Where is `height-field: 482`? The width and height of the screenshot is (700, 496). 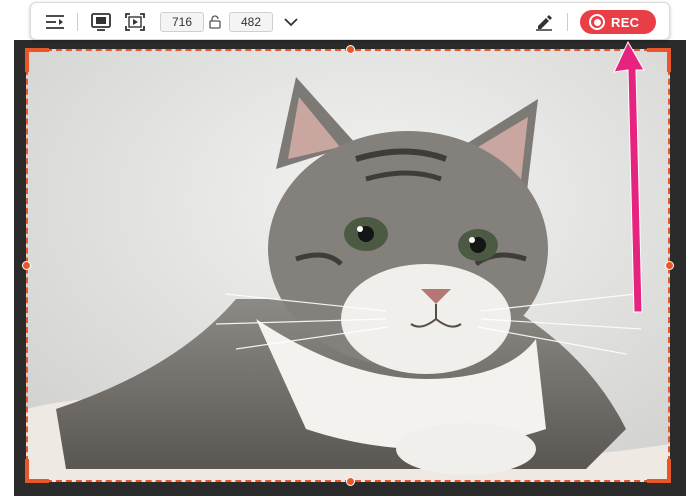
height-field: 482 is located at coordinates (251, 22).